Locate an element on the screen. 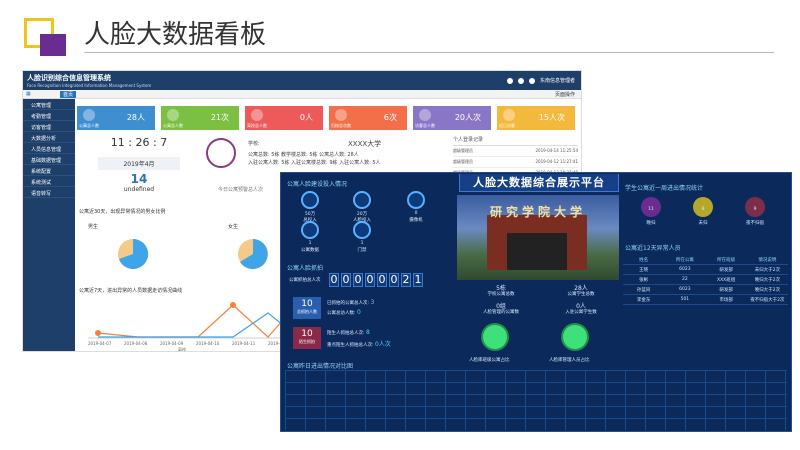  campus-building is located at coordinates (537, 242).